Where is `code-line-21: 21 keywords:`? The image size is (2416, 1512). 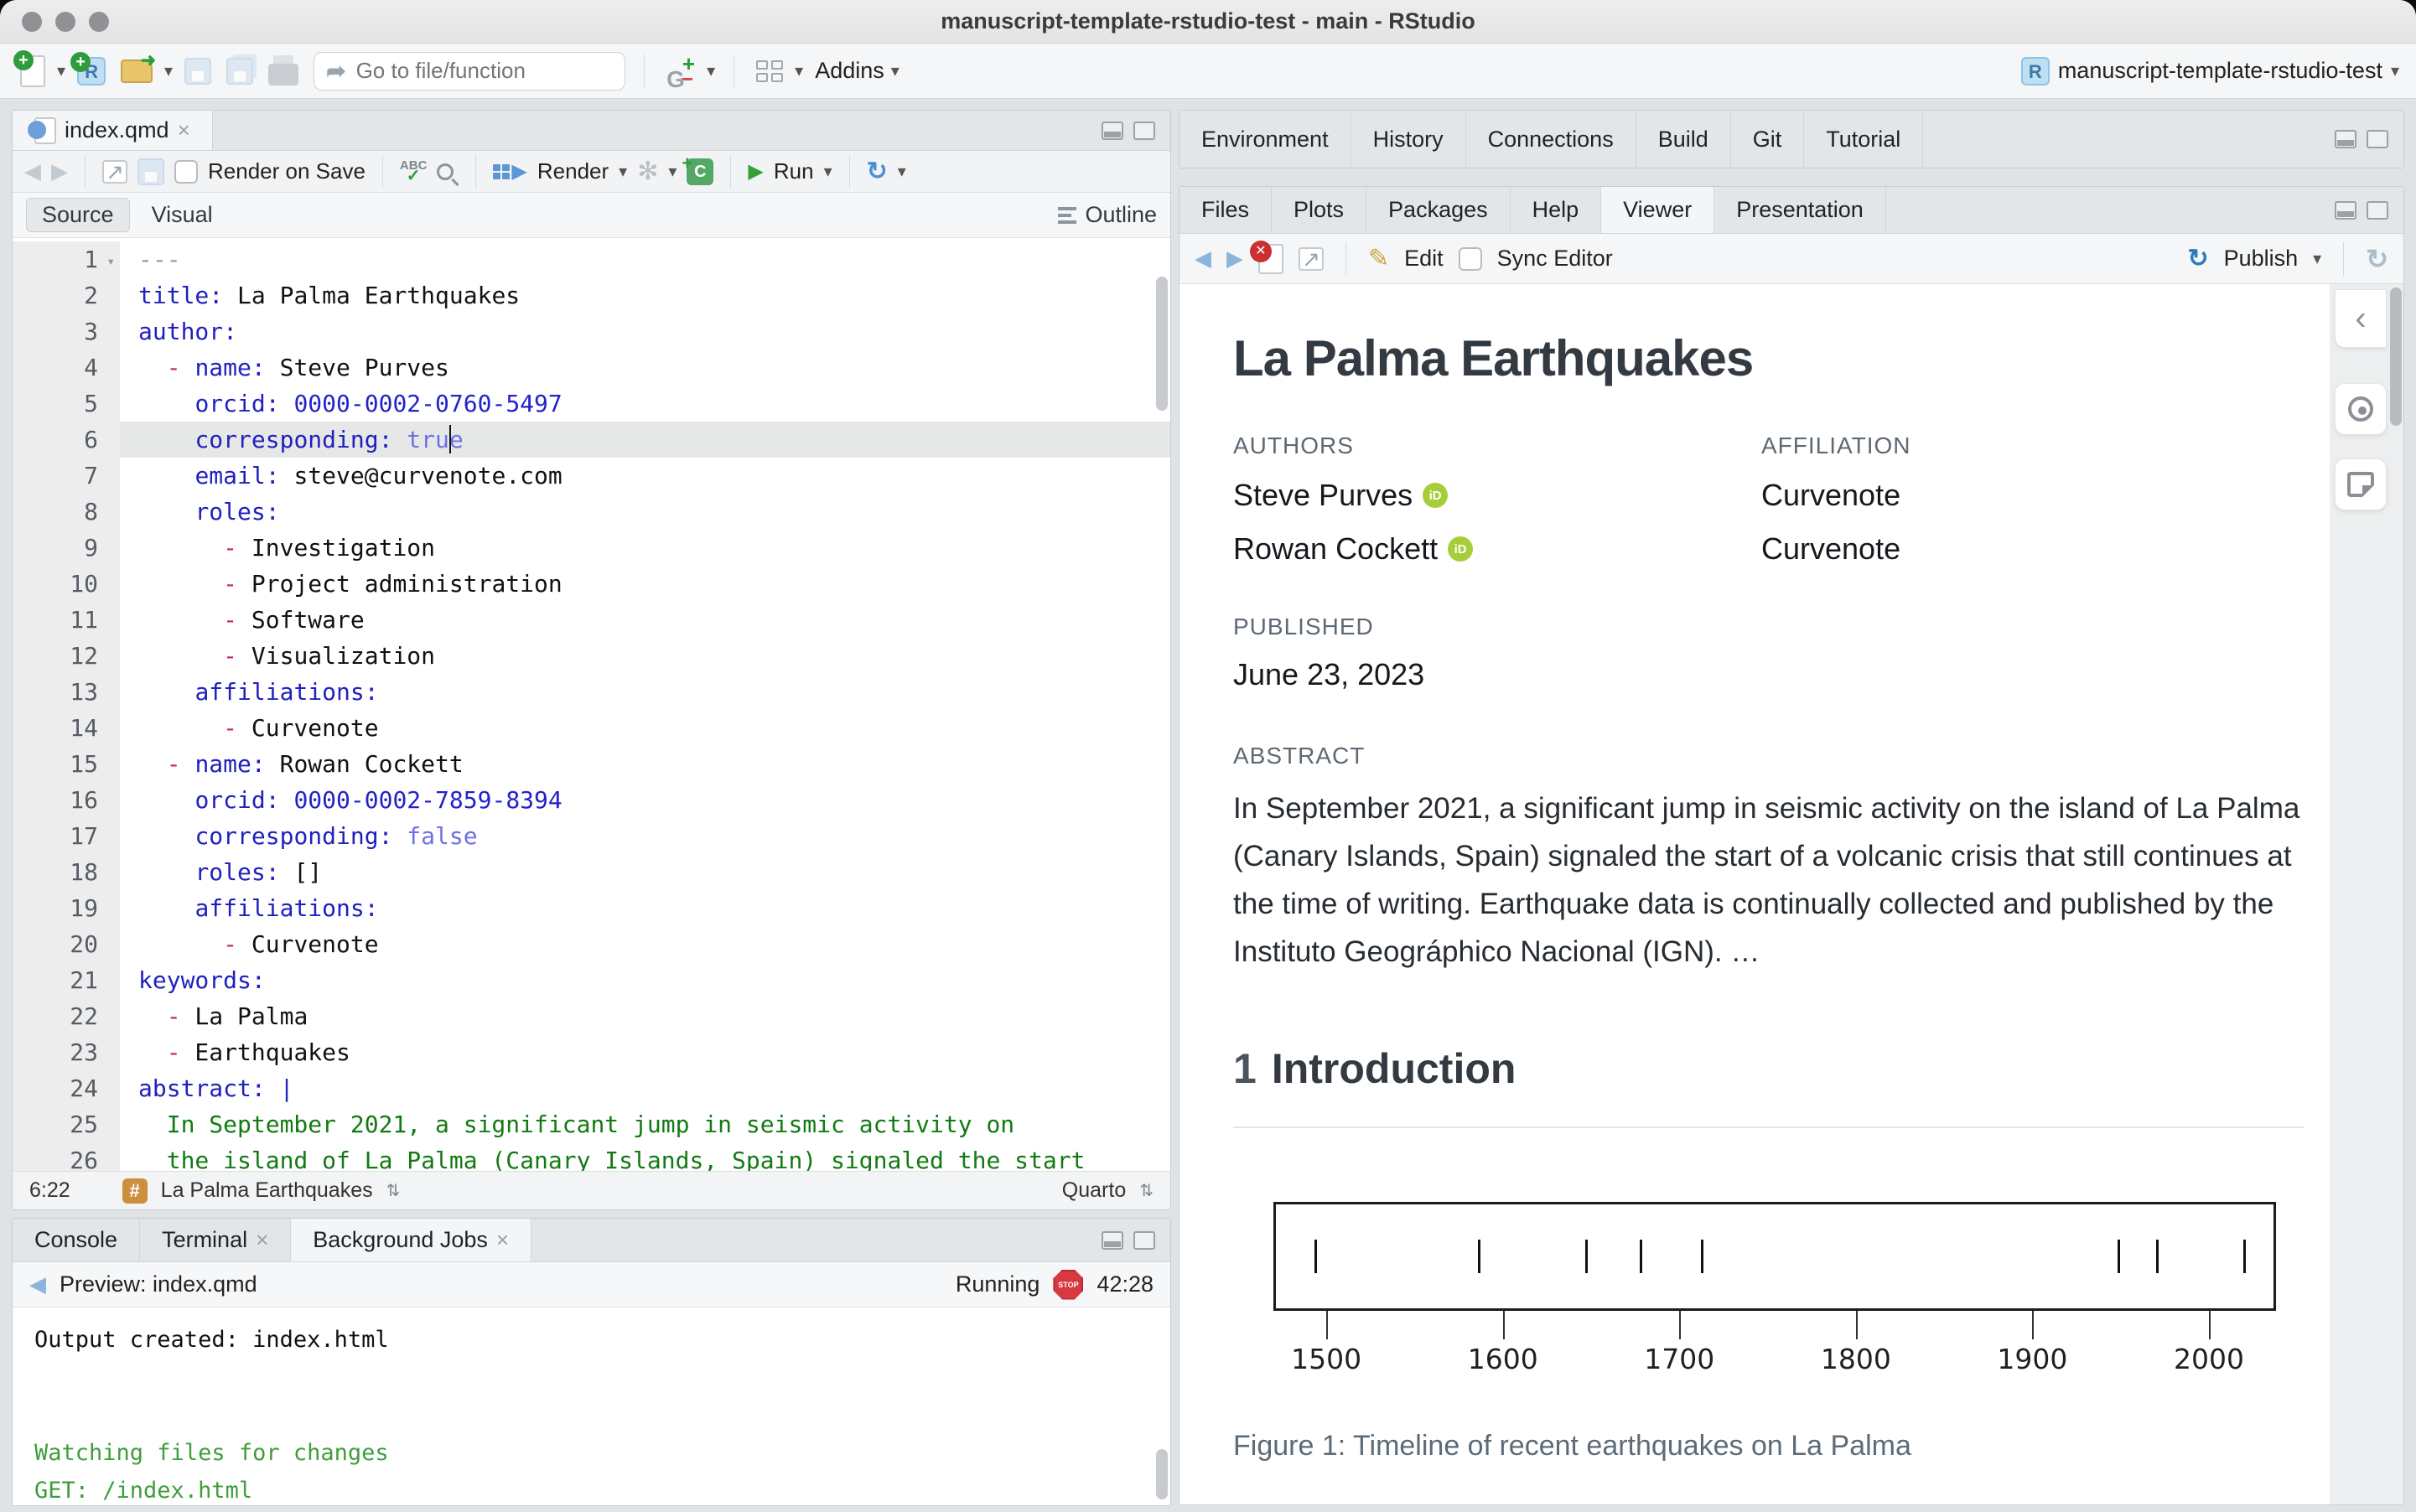
code-line-21: 21 keywords: is located at coordinates (591, 980).